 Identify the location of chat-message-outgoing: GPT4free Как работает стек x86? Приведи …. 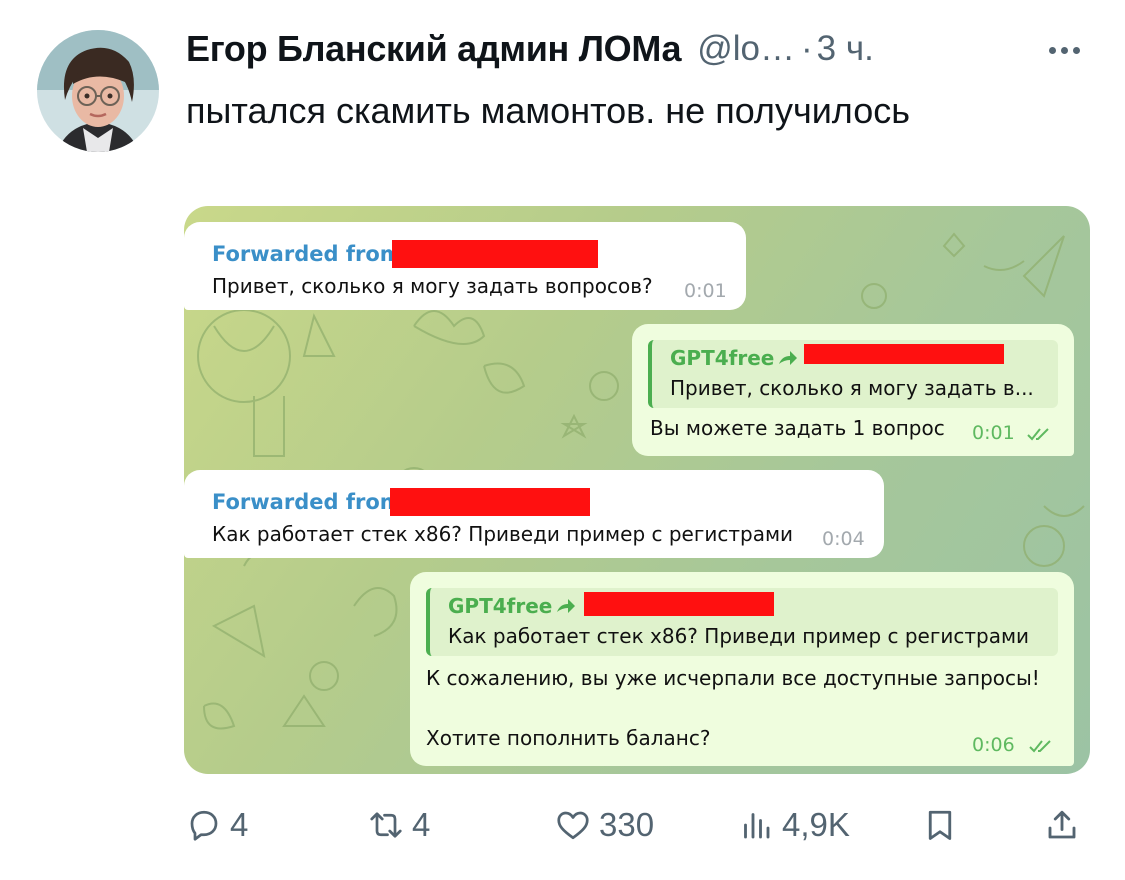
(742, 669).